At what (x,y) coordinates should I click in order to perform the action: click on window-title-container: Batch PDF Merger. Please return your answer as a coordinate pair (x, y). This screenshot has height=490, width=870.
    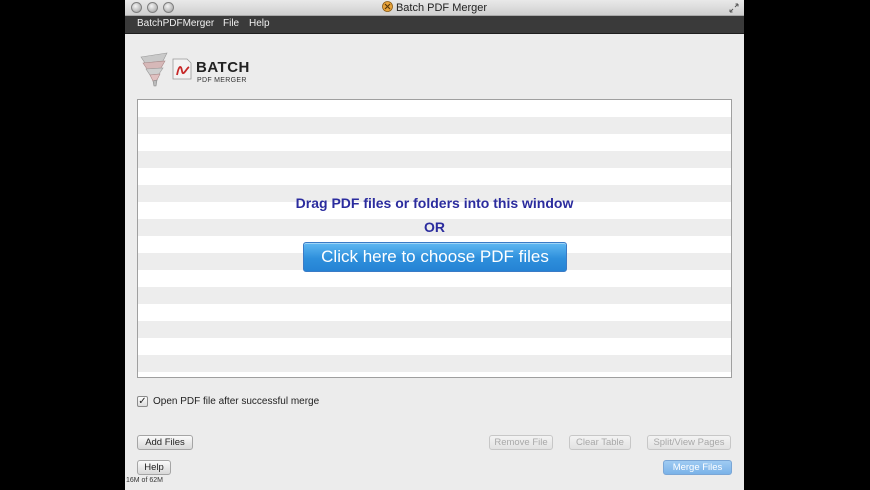
    Looking at the image, I should click on (434, 7).